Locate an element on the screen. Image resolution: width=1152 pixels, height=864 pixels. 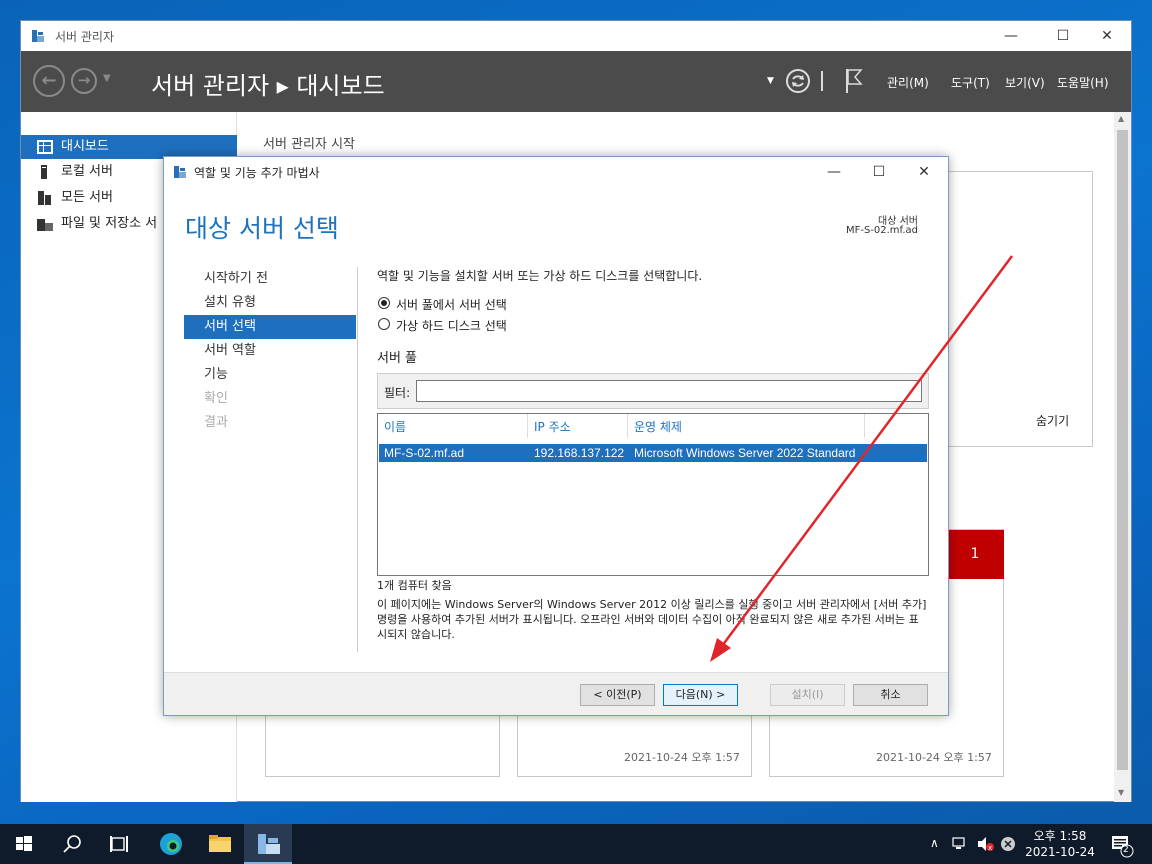
search-icon is located at coordinates (72, 844).